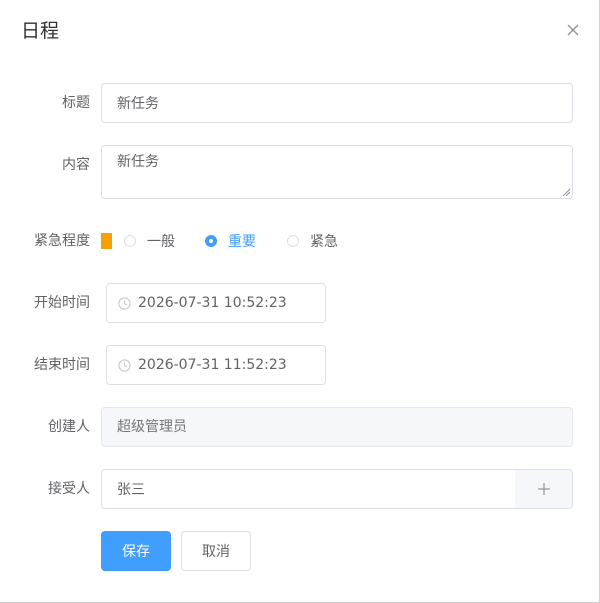  I want to click on radio-important: 重要, so click(230, 241).